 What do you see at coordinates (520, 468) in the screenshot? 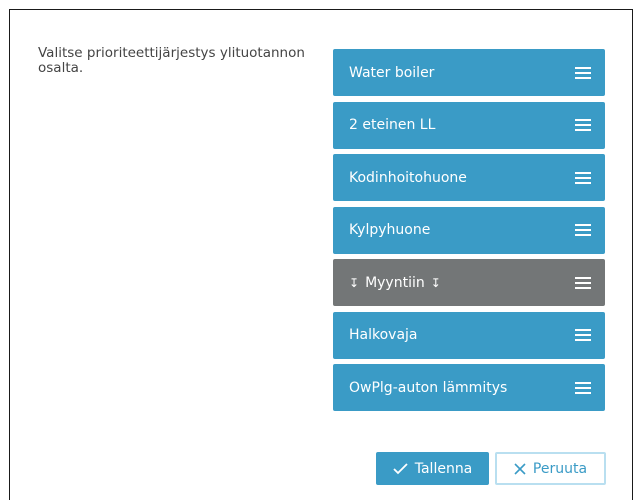
I see `close-icon` at bounding box center [520, 468].